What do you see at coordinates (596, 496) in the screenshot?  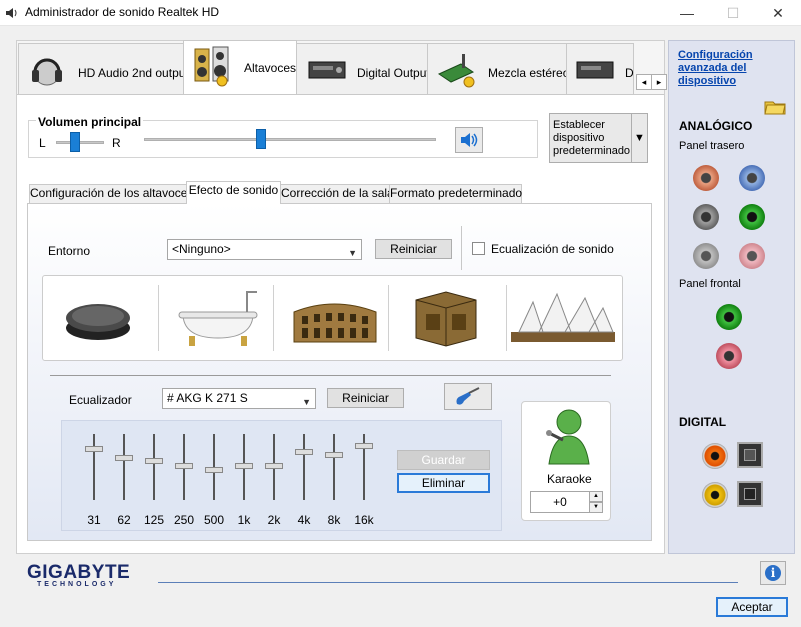 I see `karaoke-up-button: ▲` at bounding box center [596, 496].